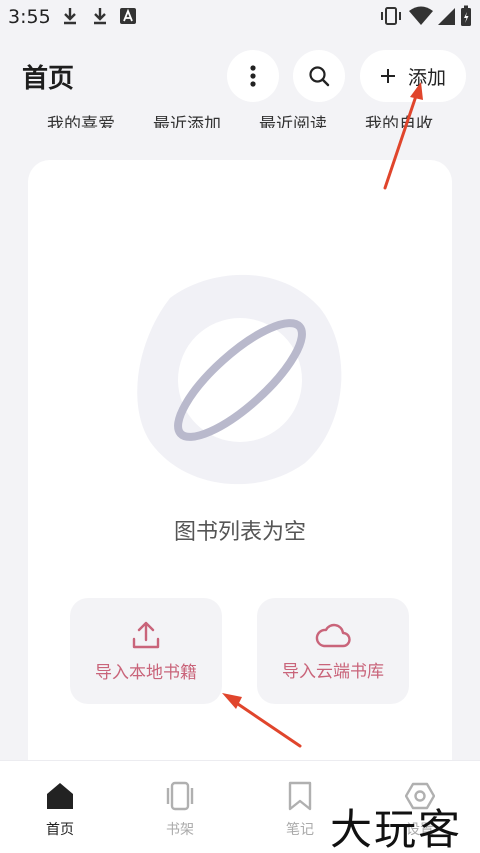  Describe the element at coordinates (333, 671) in the screenshot. I see `import-cloud-label: 导入云端书库` at that location.